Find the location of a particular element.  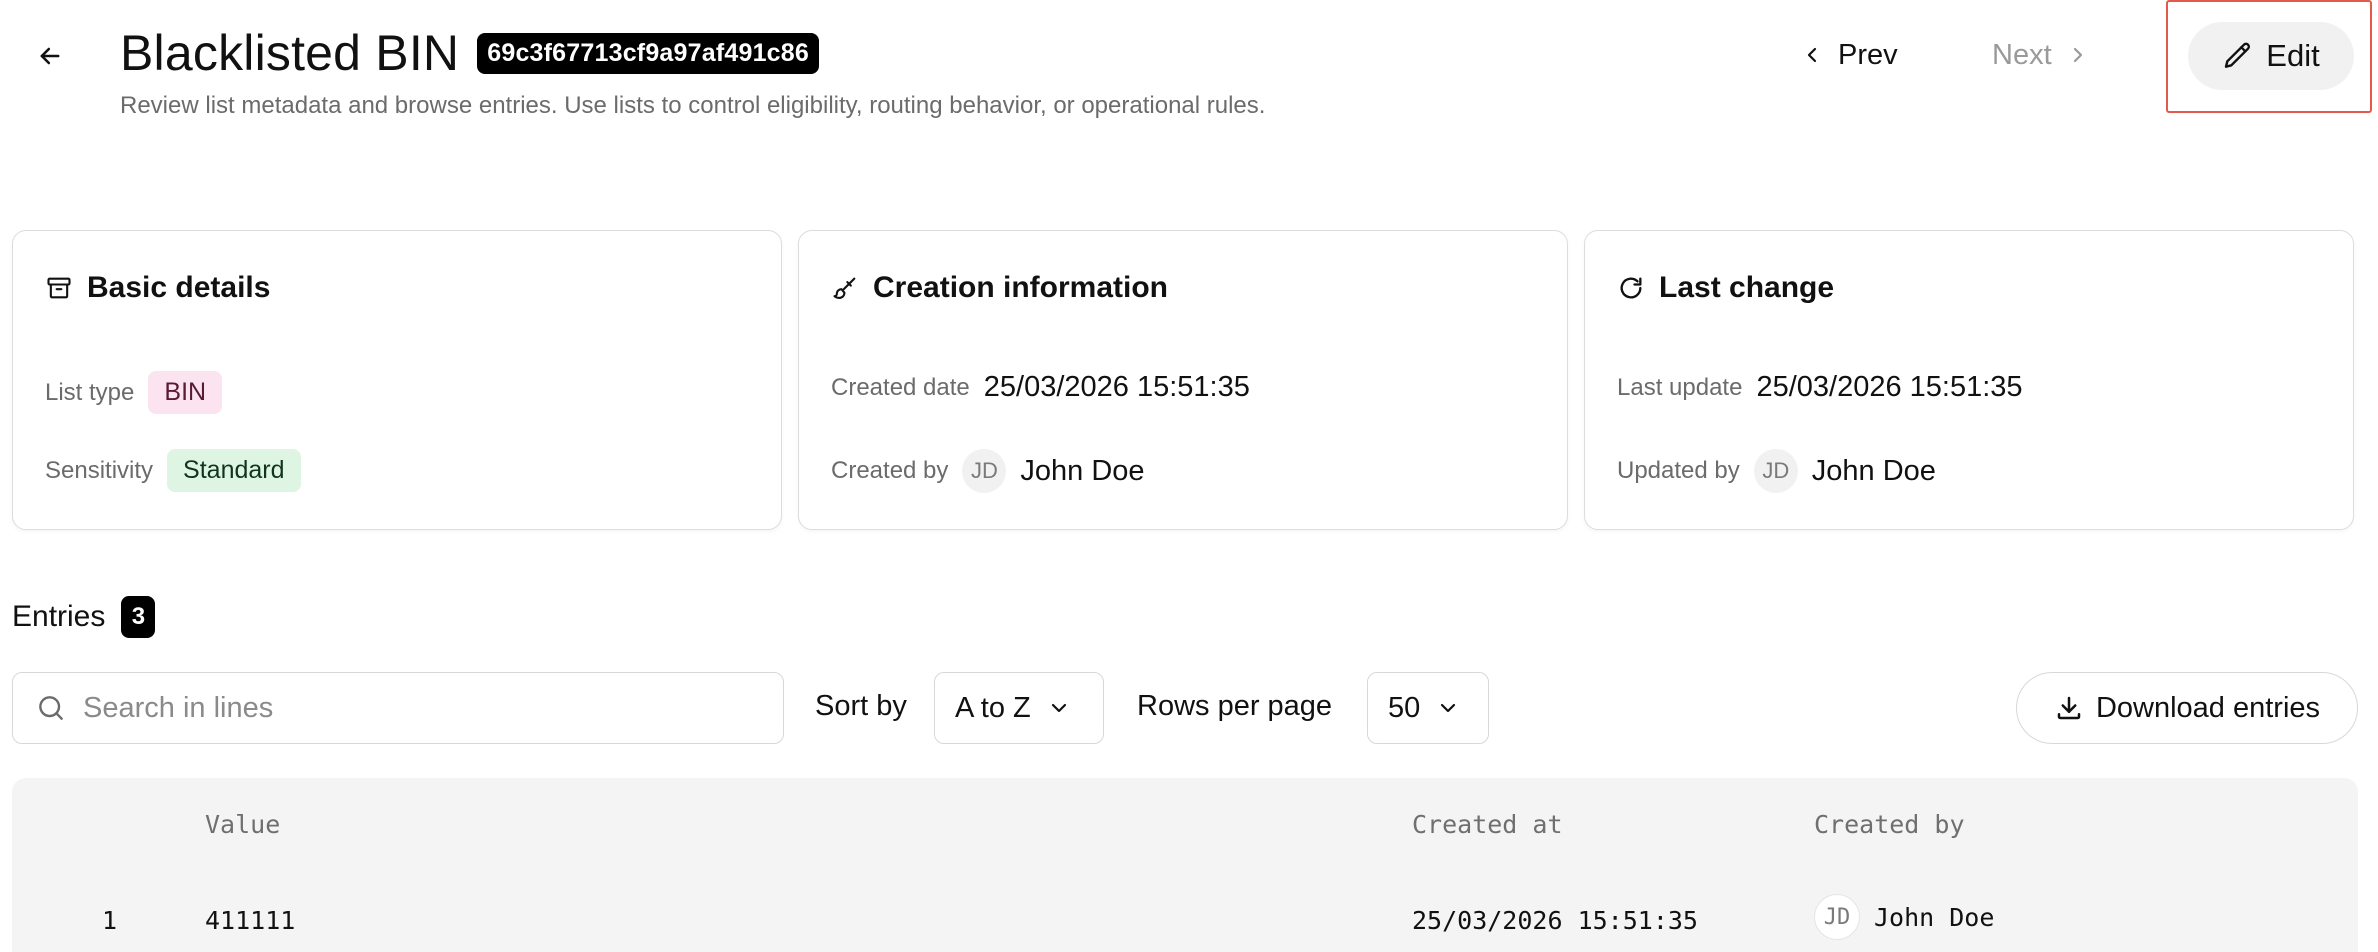

chevron-right-icon is located at coordinates (2077, 55).